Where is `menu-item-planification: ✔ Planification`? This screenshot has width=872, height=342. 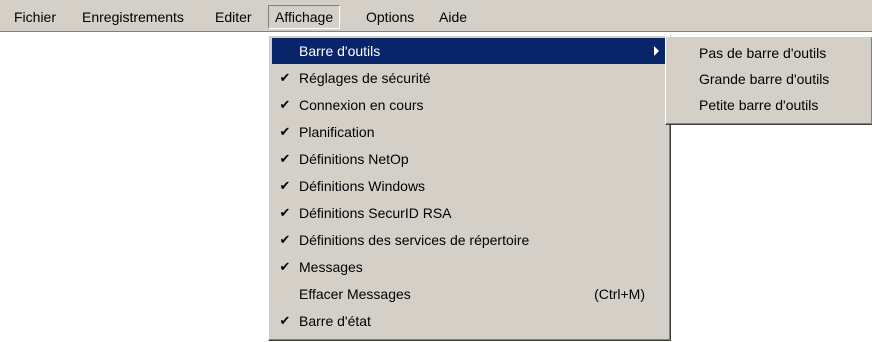 menu-item-planification: ✔ Planification is located at coordinates (469, 132).